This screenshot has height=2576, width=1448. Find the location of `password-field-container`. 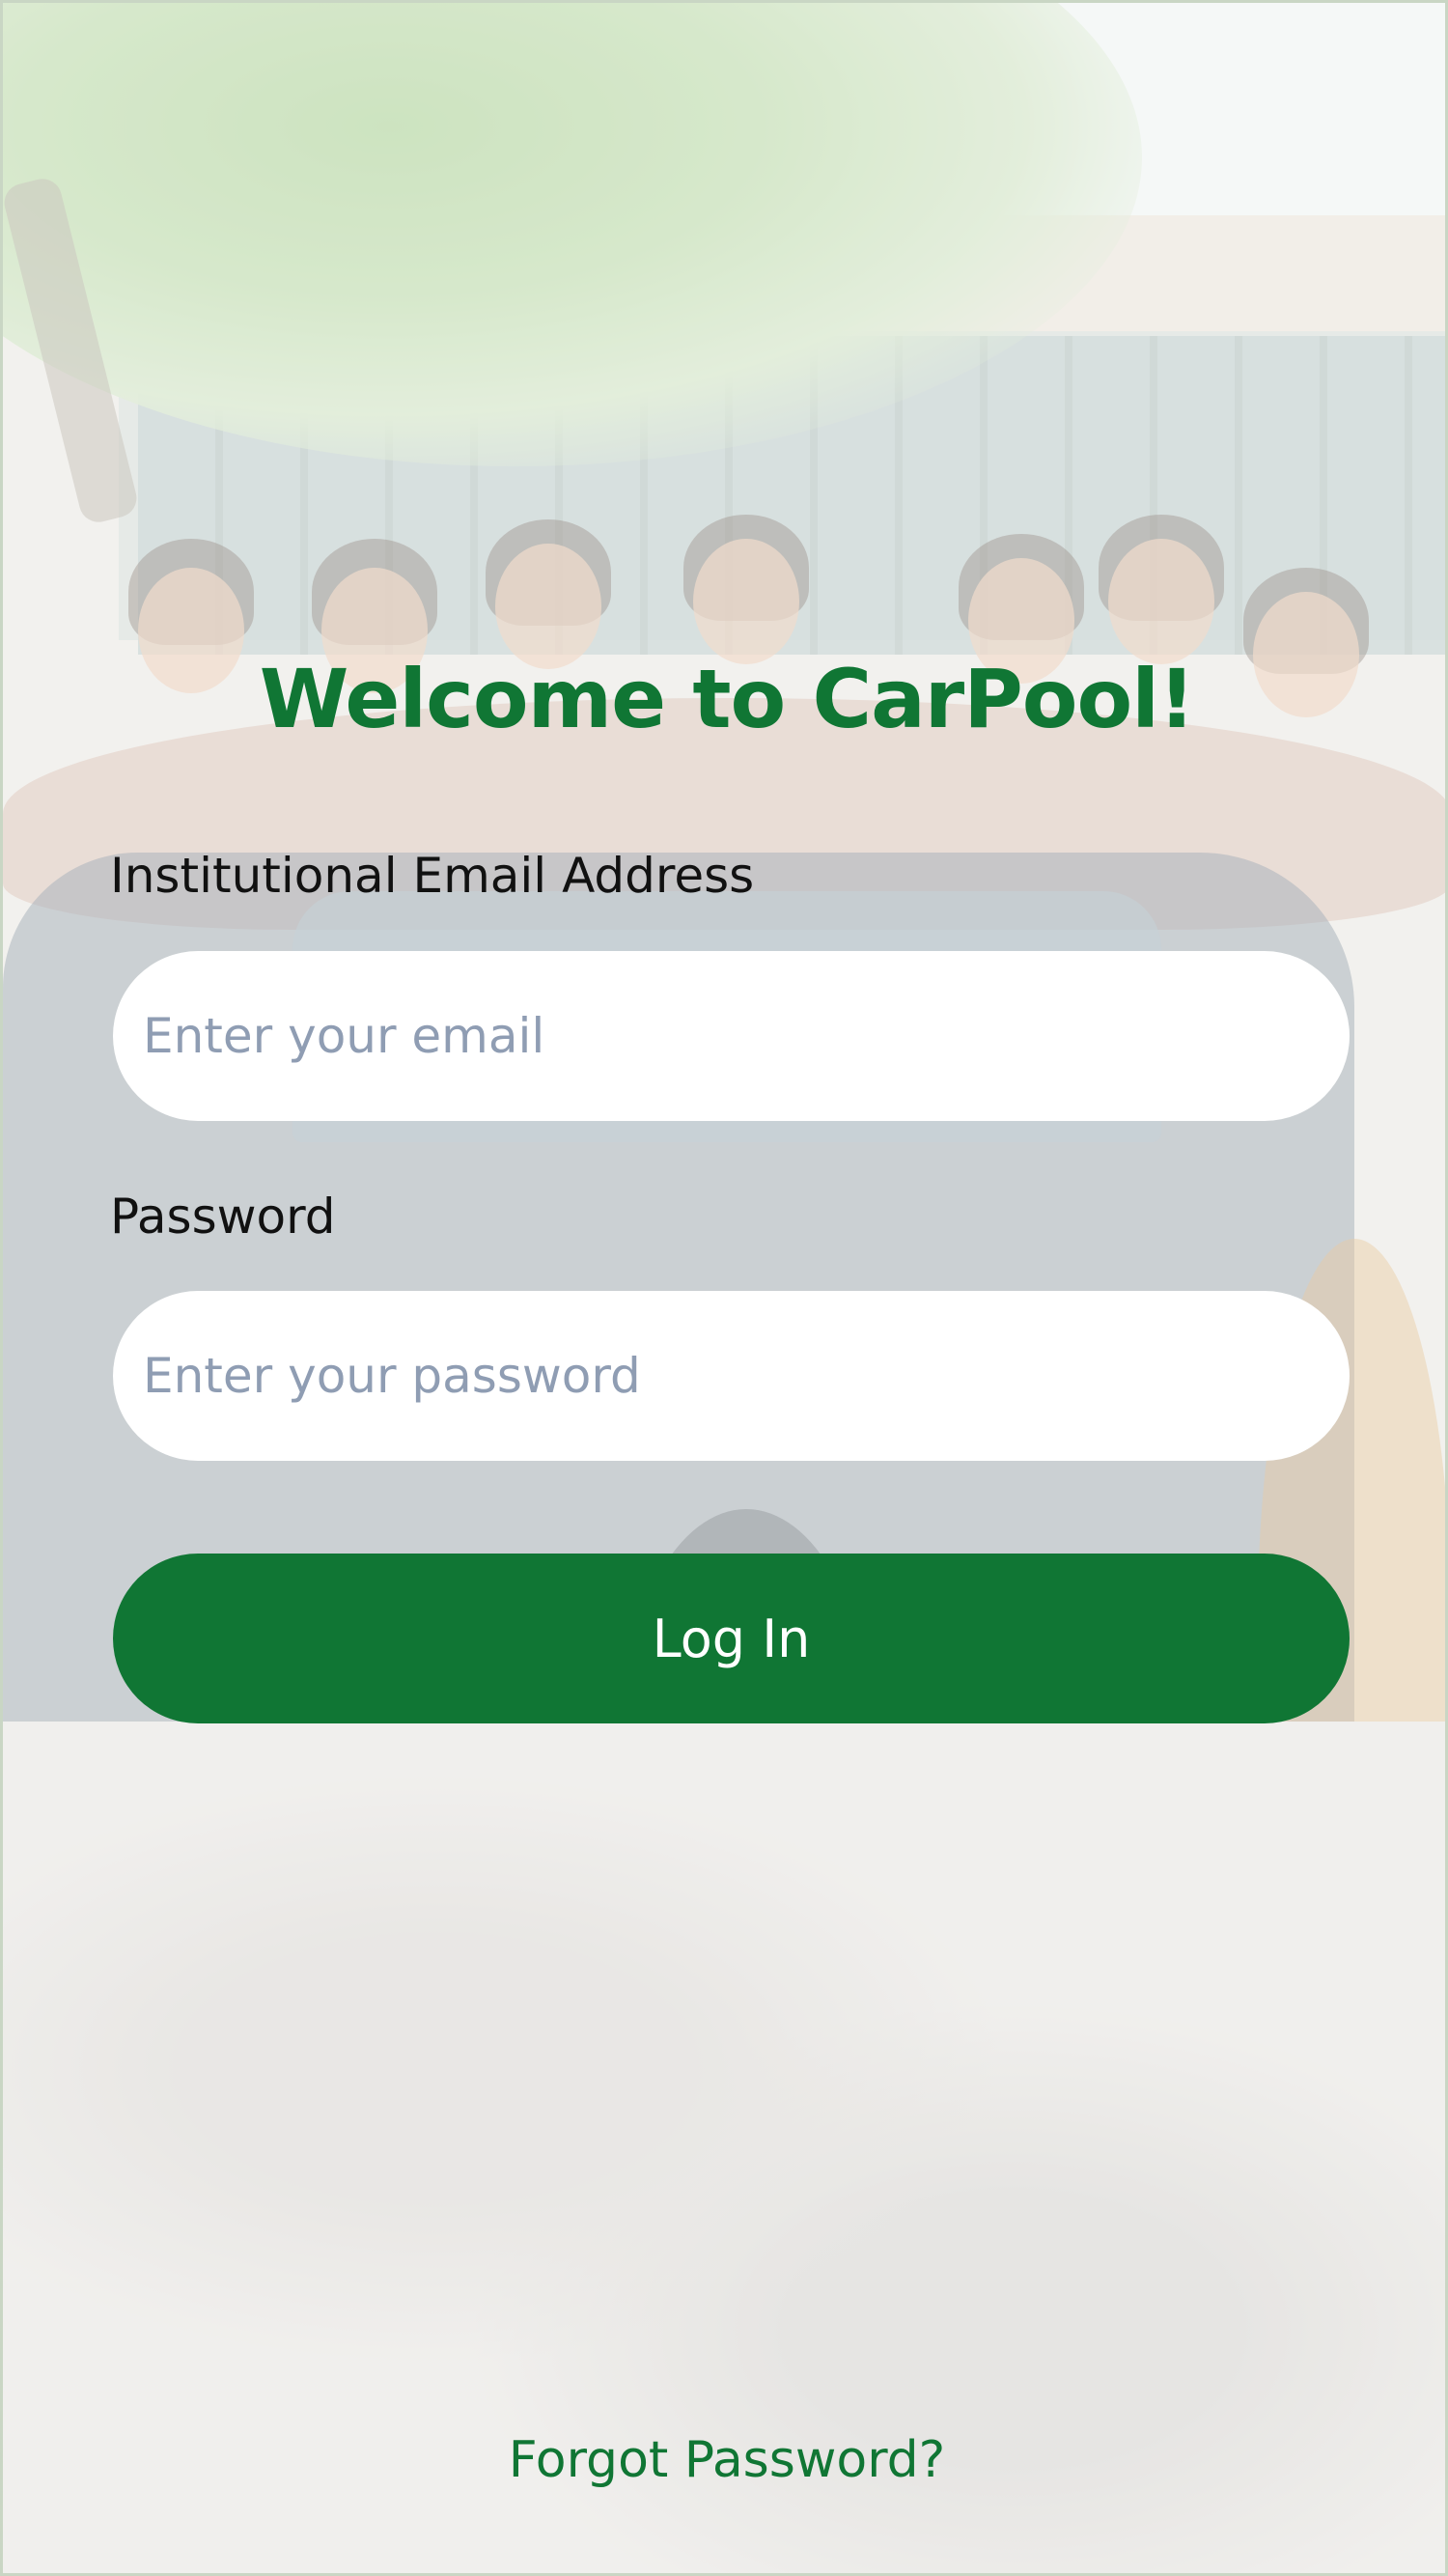

password-field-container is located at coordinates (732, 1376).